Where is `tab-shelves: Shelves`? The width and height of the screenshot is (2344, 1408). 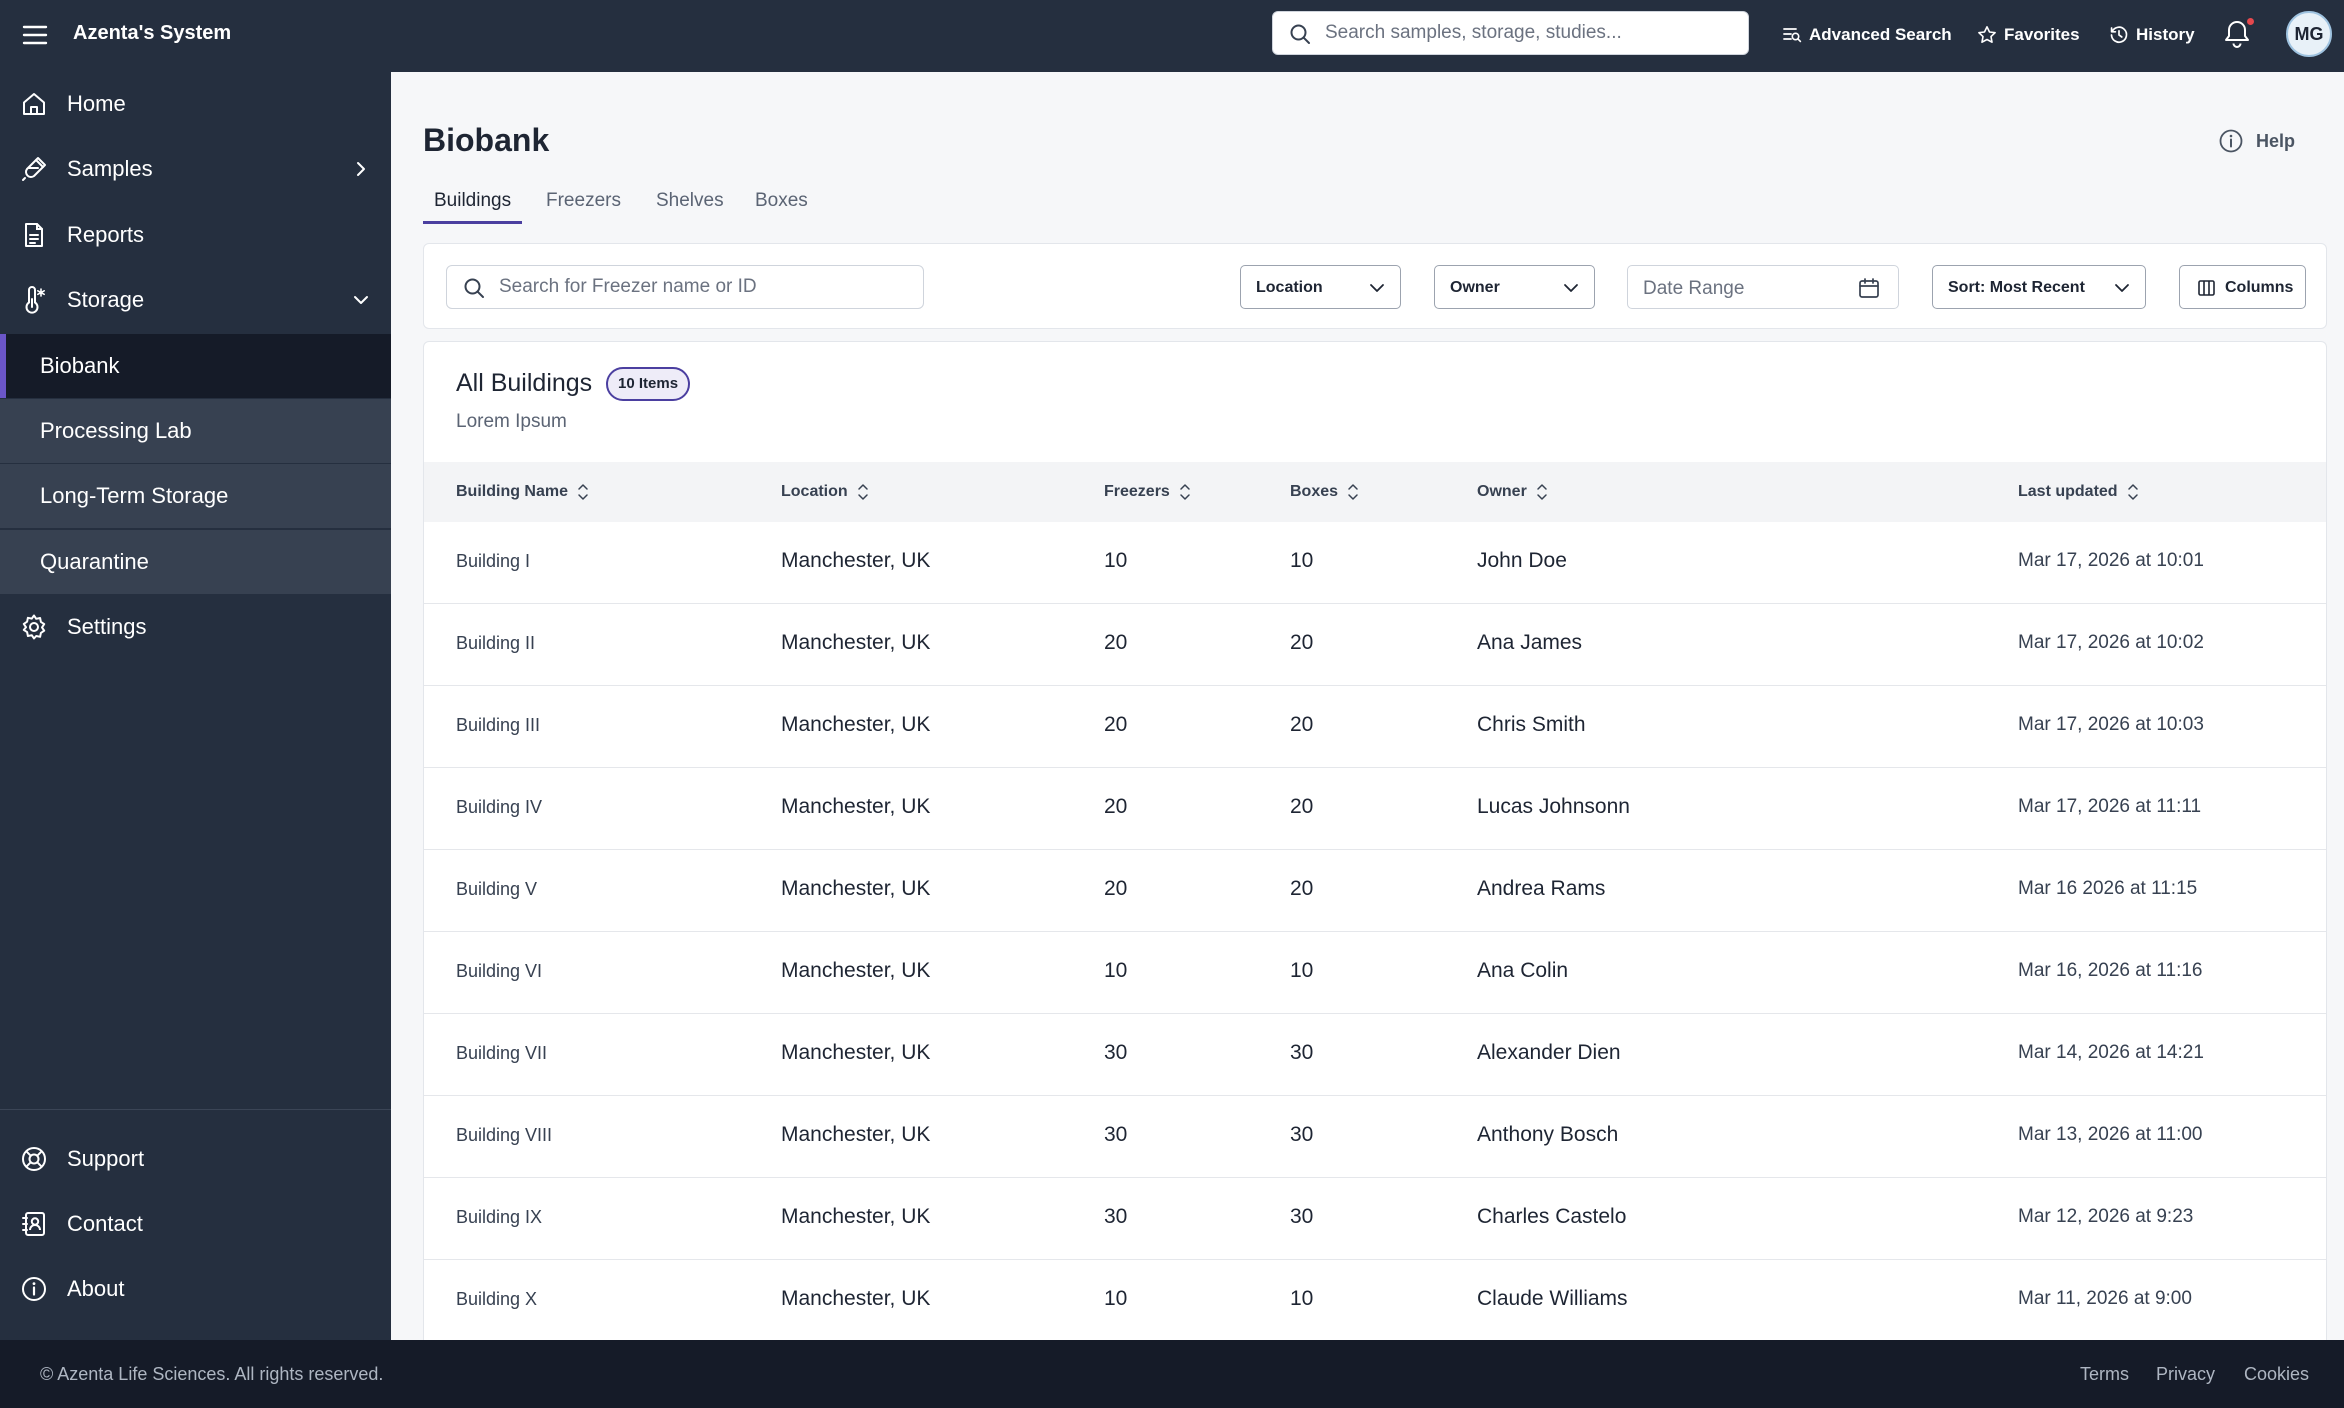 tab-shelves: Shelves is located at coordinates (690, 205).